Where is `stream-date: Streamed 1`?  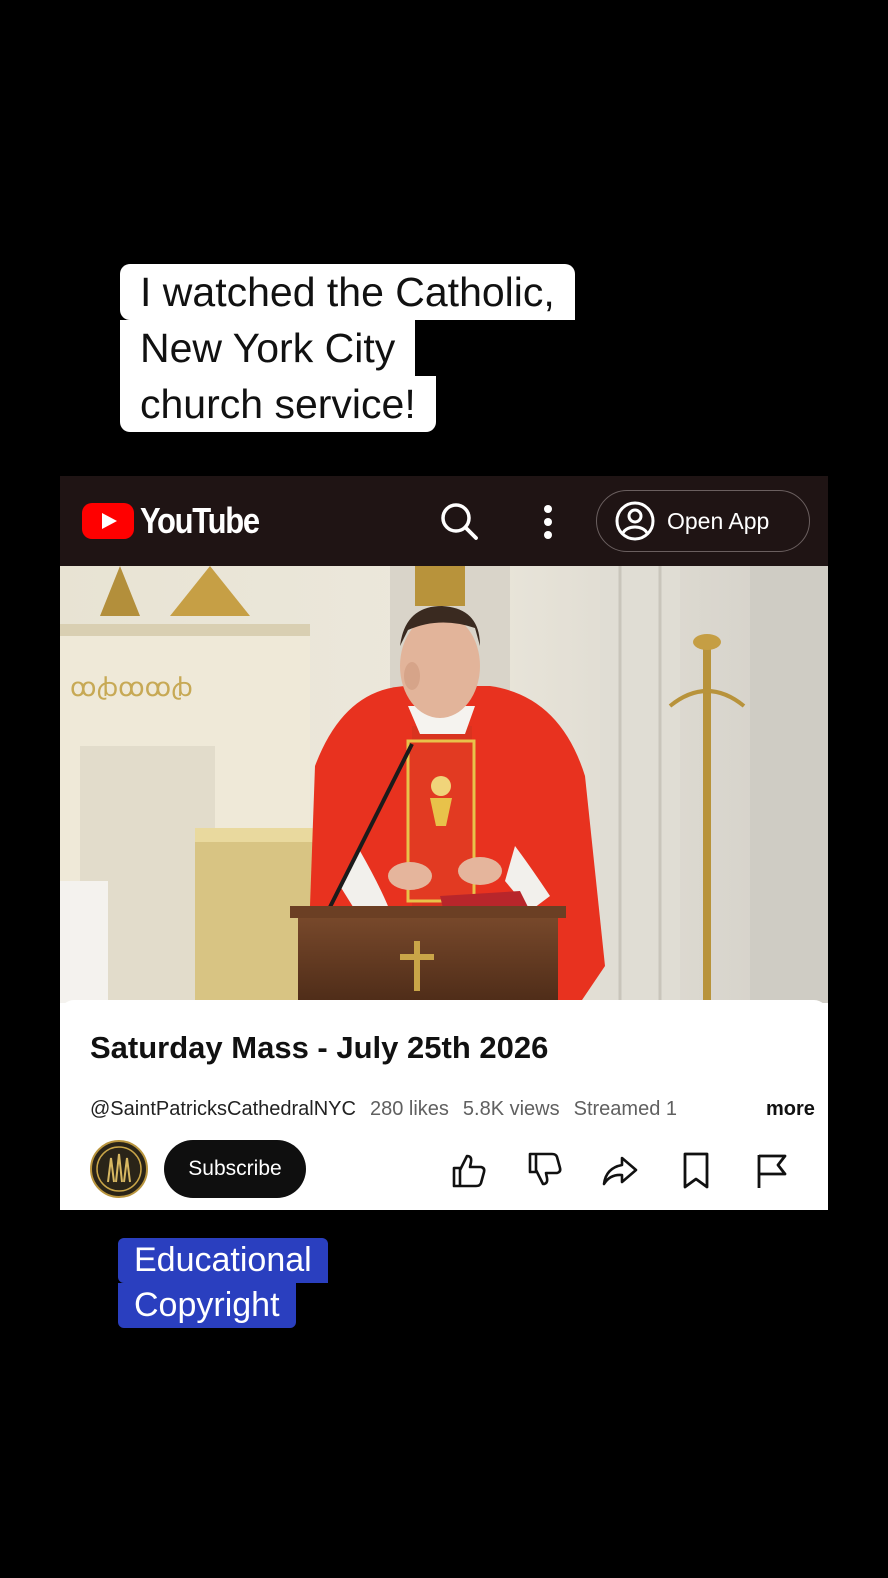
stream-date: Streamed 1 is located at coordinates (625, 1109).